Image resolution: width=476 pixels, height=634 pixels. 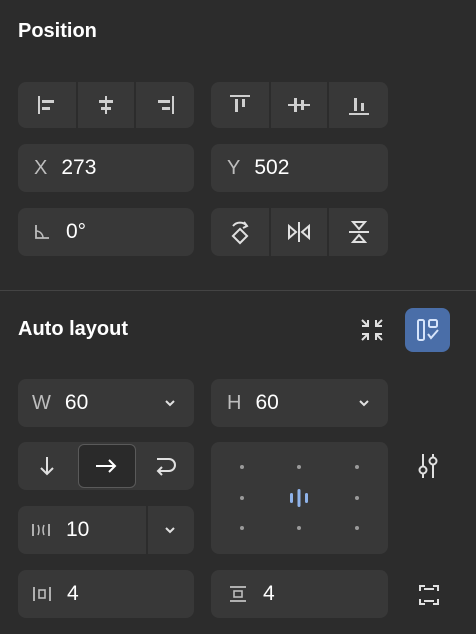 What do you see at coordinates (106, 168) in the screenshot?
I see `x-position-field: X 273` at bounding box center [106, 168].